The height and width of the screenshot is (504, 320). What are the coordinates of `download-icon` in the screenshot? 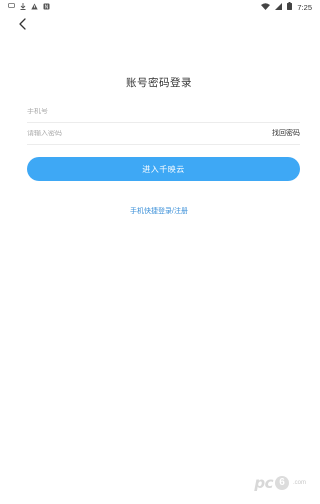 It's located at (23, 7).